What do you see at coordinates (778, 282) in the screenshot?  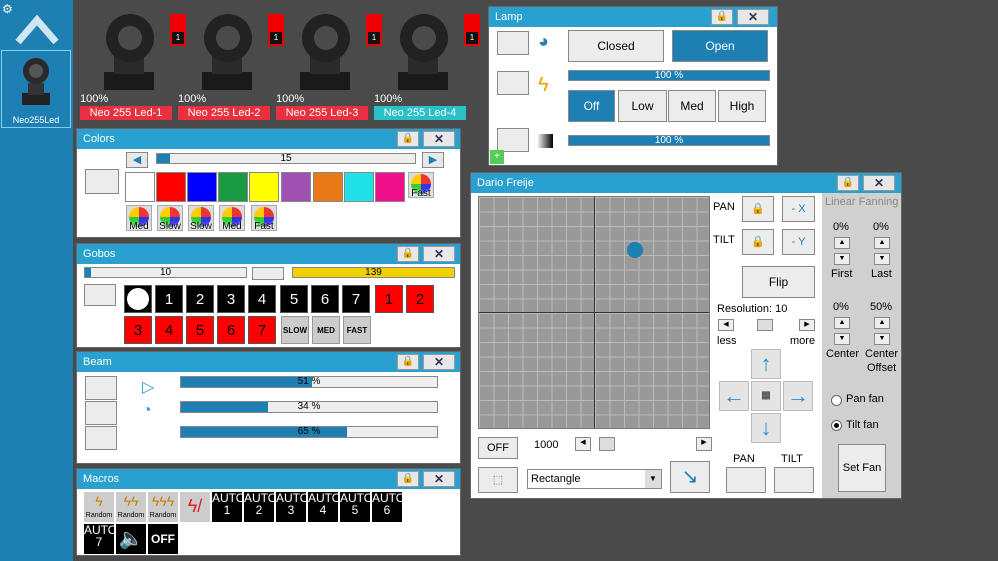 I see `flip-button: Flip` at bounding box center [778, 282].